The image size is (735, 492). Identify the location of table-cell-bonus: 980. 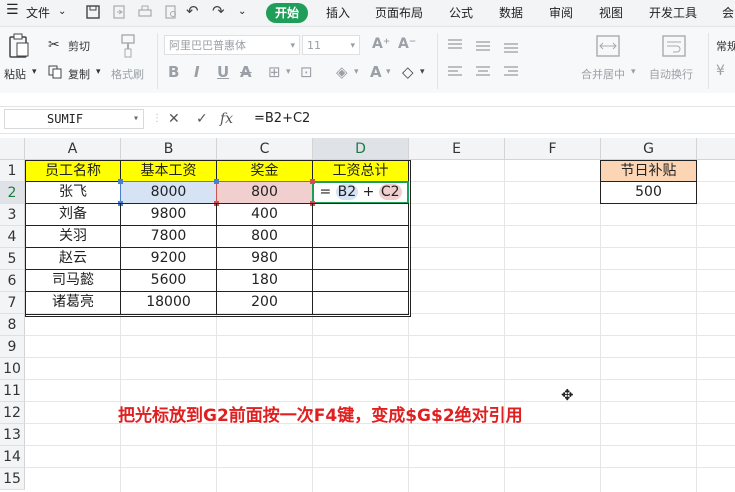
(264, 258).